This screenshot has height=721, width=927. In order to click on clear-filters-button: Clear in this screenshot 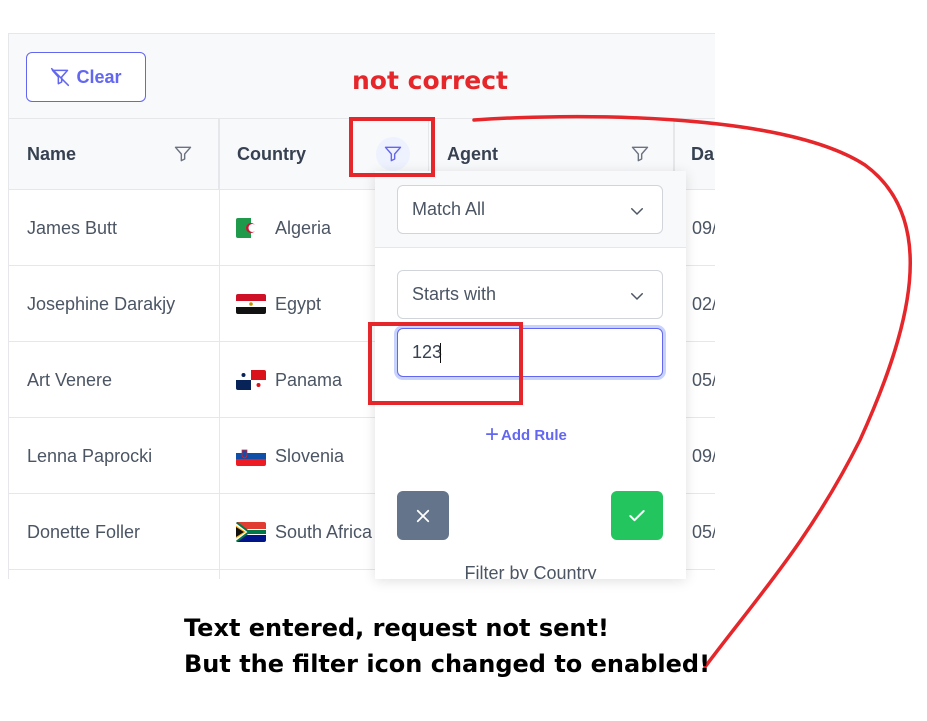, I will do `click(86, 77)`.